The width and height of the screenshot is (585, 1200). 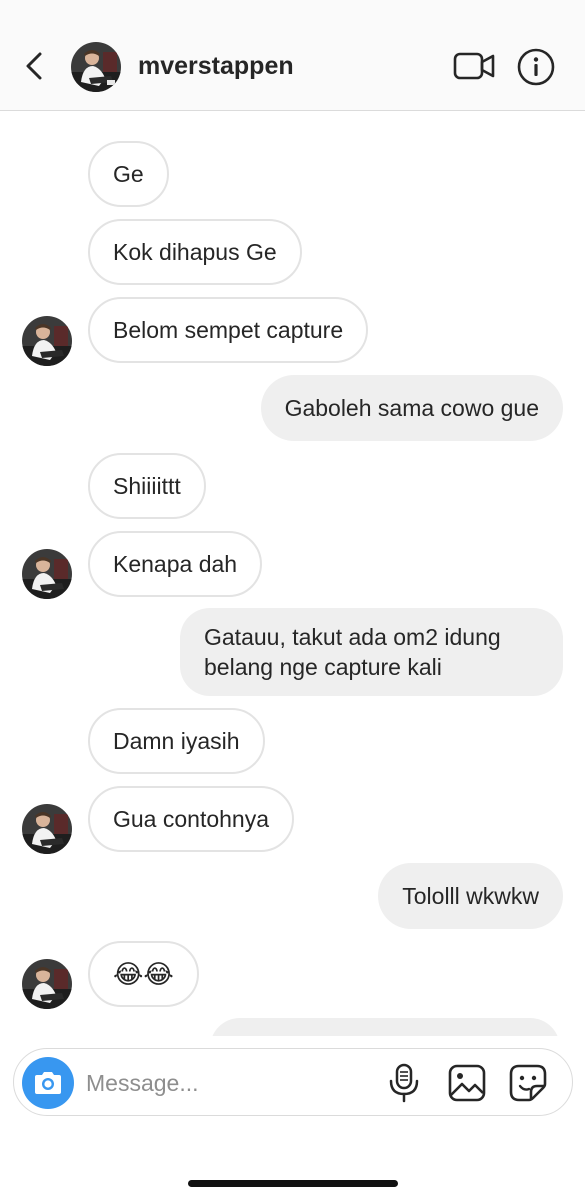 I want to click on message-bubble-incoming: Shiiiittt, so click(x=147, y=486).